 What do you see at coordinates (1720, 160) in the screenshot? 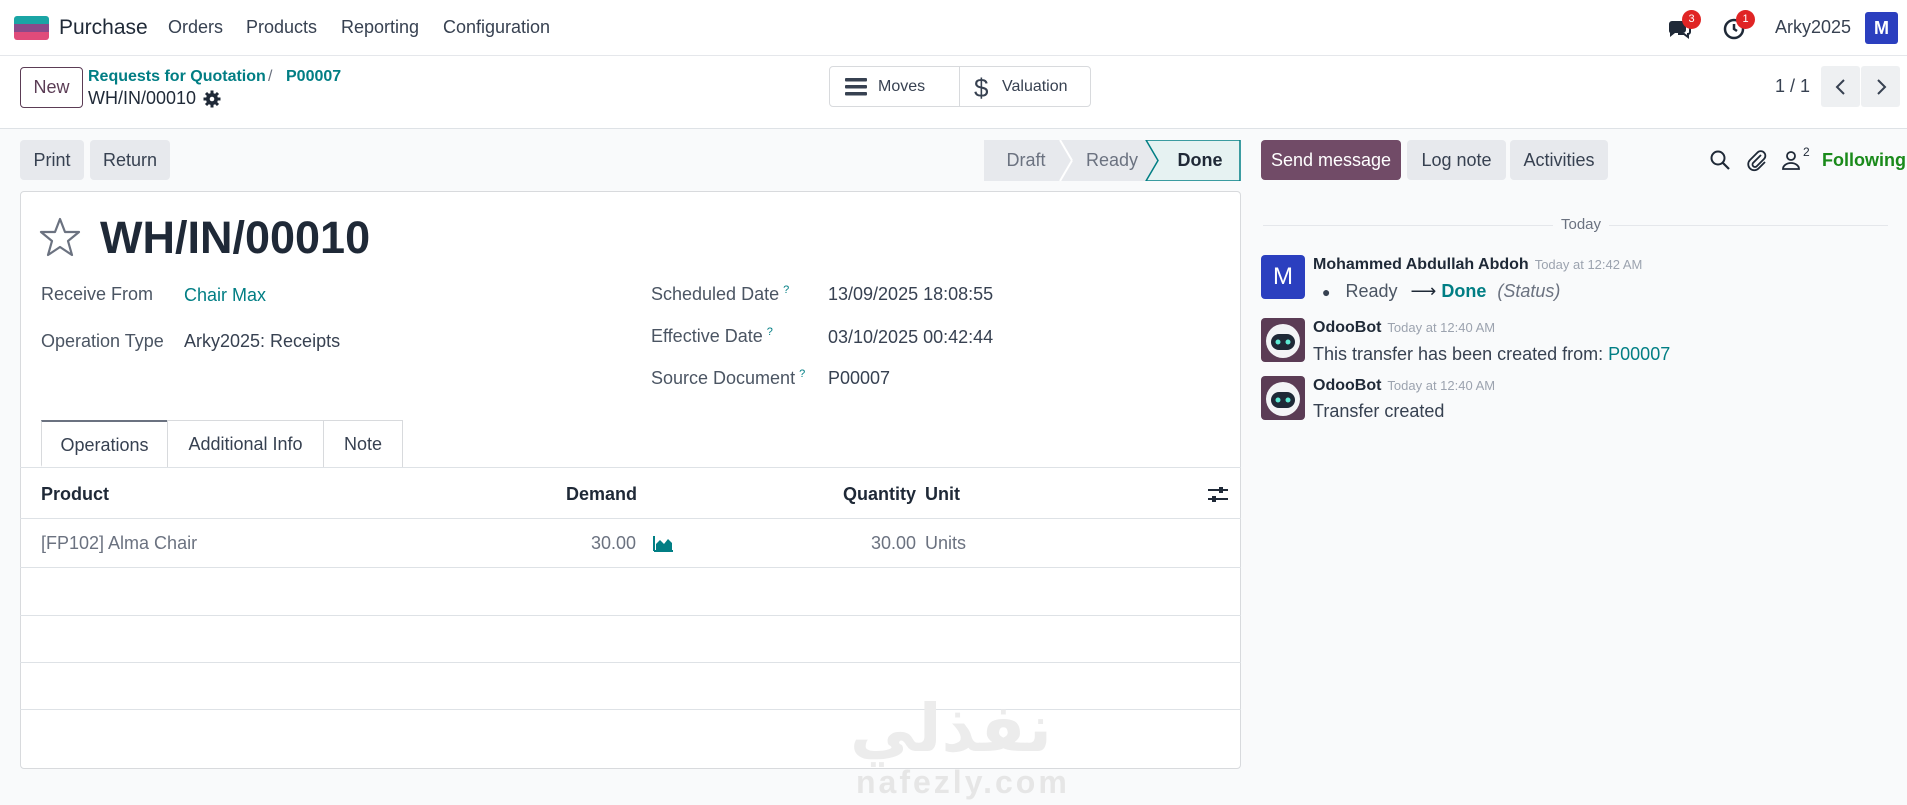
I see `search-icon` at bounding box center [1720, 160].